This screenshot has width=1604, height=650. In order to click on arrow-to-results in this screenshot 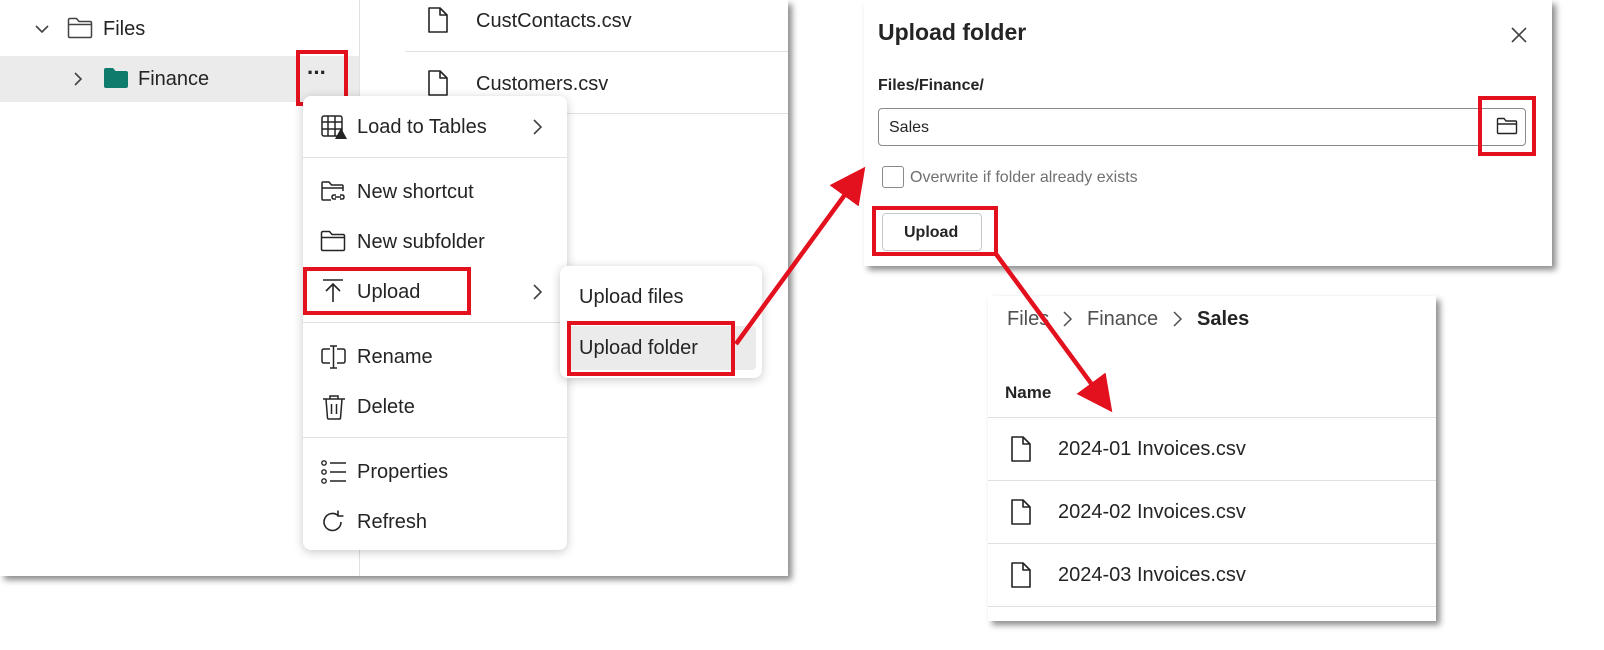, I will do `click(1053, 332)`.